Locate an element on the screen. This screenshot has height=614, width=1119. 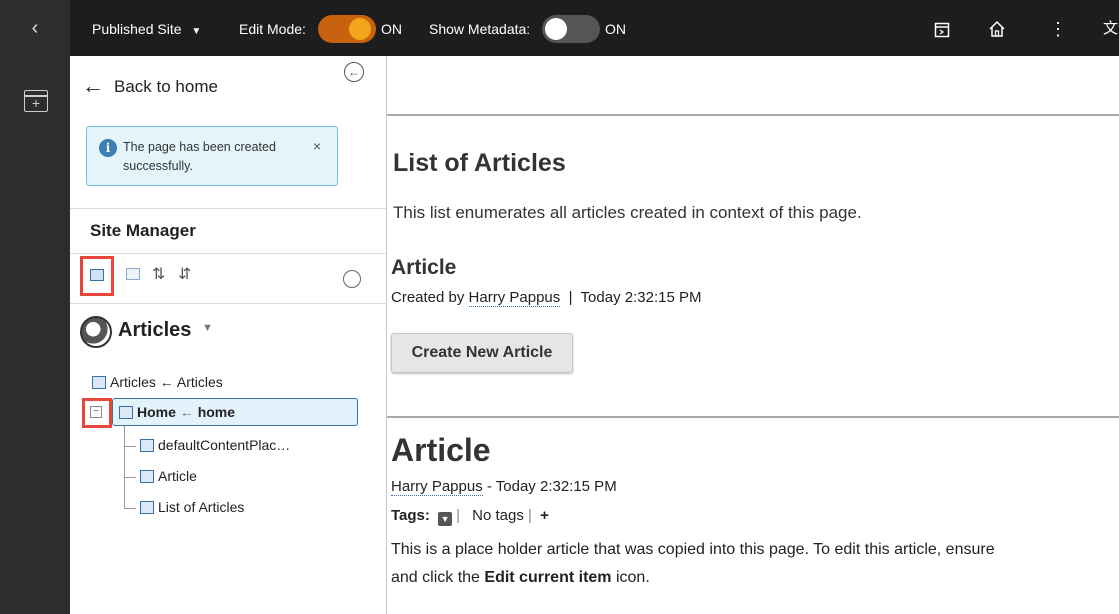
edit-mode-state: ON is located at coordinates (391, 29).